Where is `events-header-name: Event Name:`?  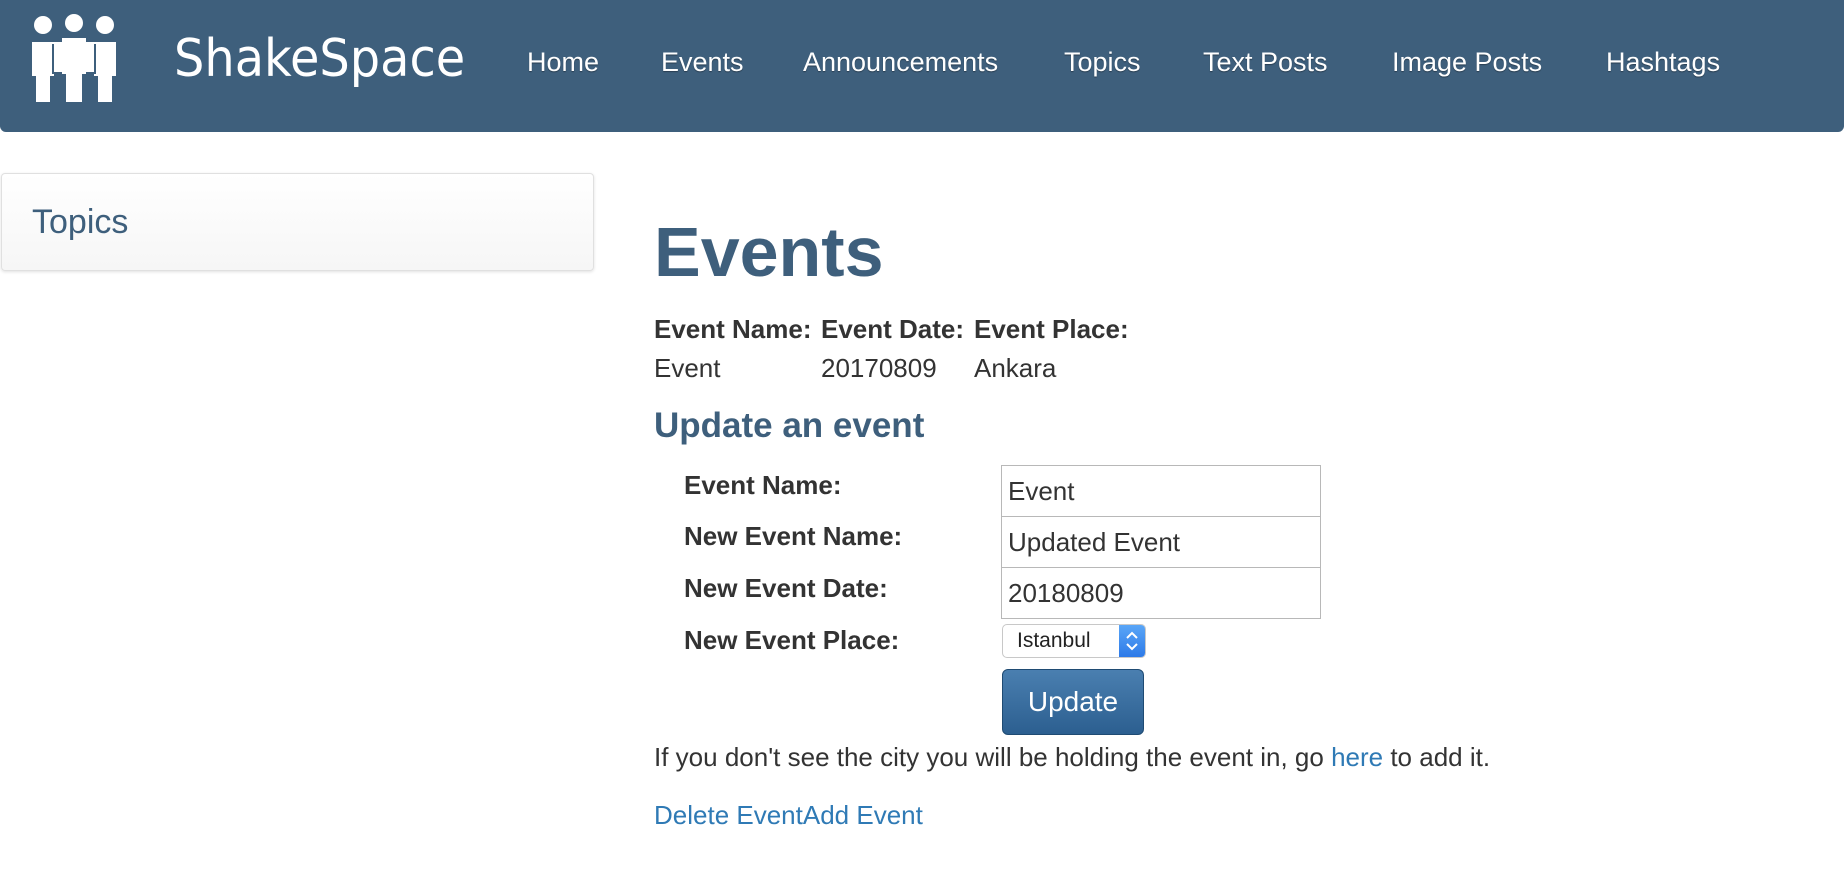 events-header-name: Event Name: is located at coordinates (733, 329).